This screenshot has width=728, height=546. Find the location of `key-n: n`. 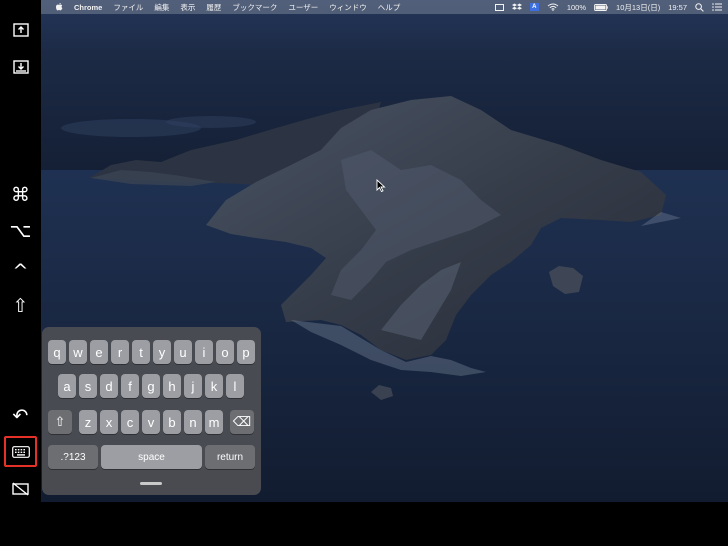

key-n: n is located at coordinates (193, 422).